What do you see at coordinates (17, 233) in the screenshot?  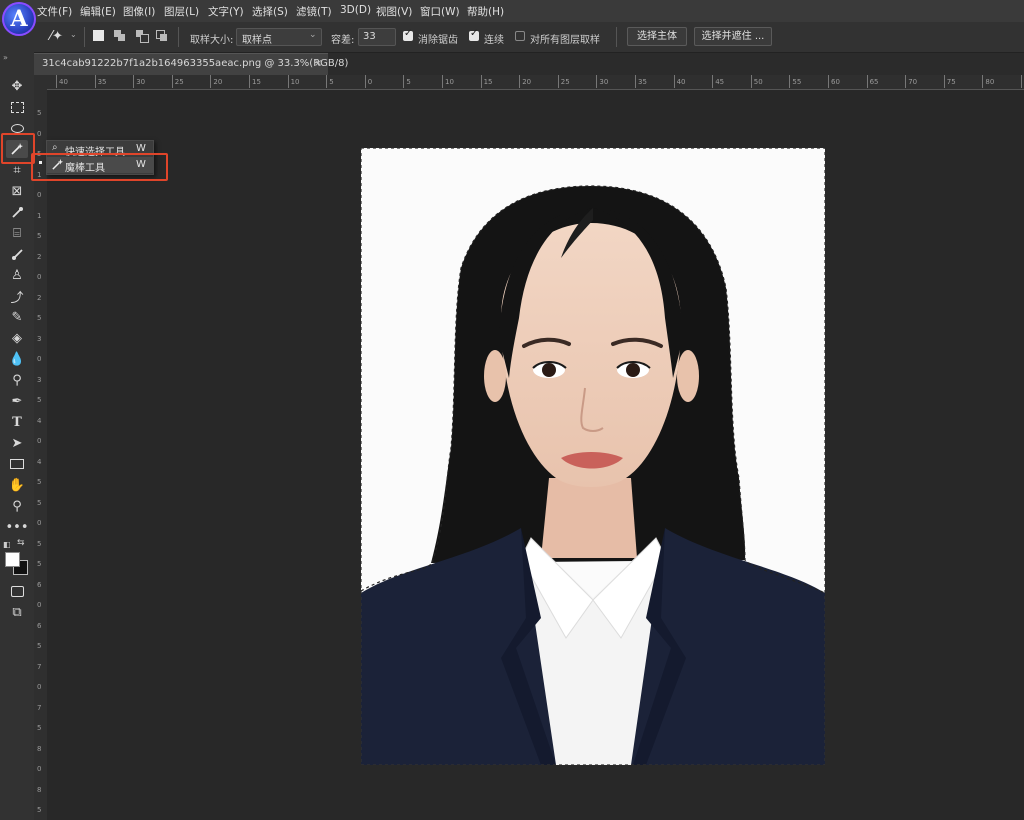 I see `healing-brush-tool-icon: ⌸` at bounding box center [17, 233].